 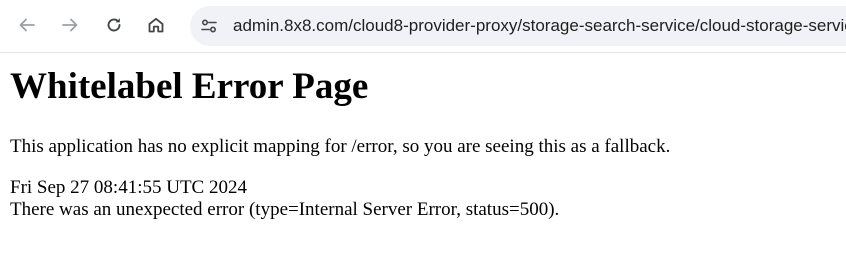 I want to click on site-info-button, so click(x=209, y=26).